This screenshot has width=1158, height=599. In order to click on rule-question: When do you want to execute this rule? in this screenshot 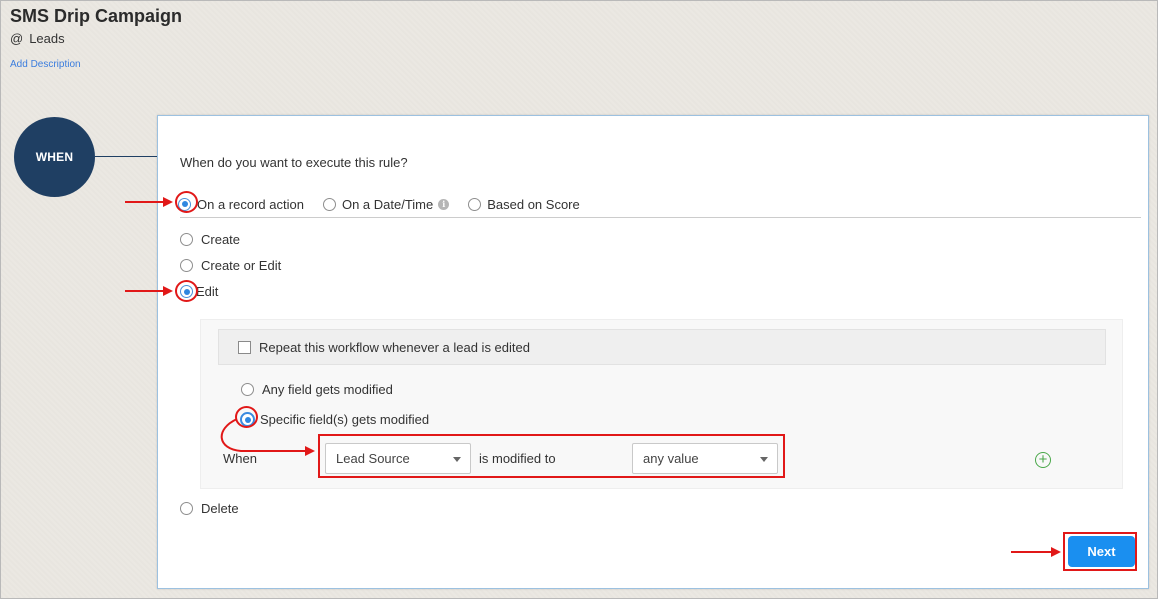, I will do `click(294, 162)`.